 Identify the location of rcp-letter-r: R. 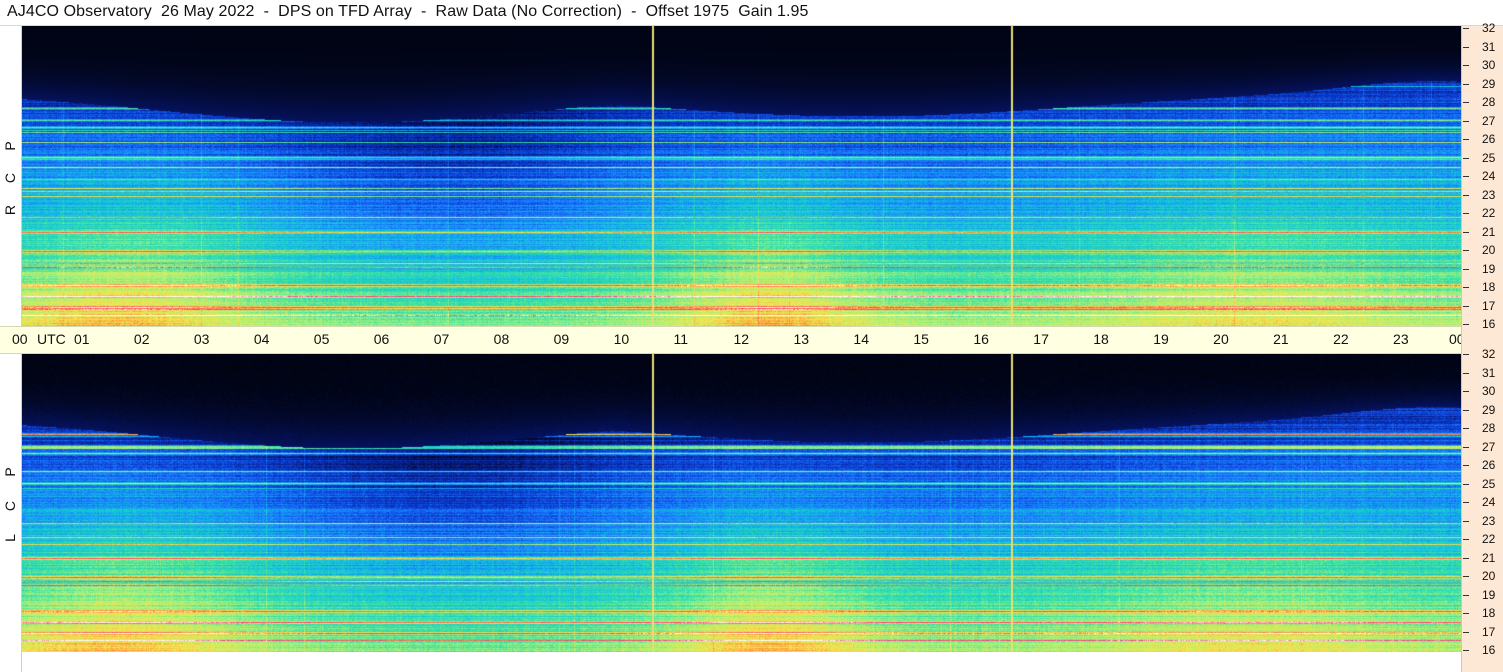
(10, 210).